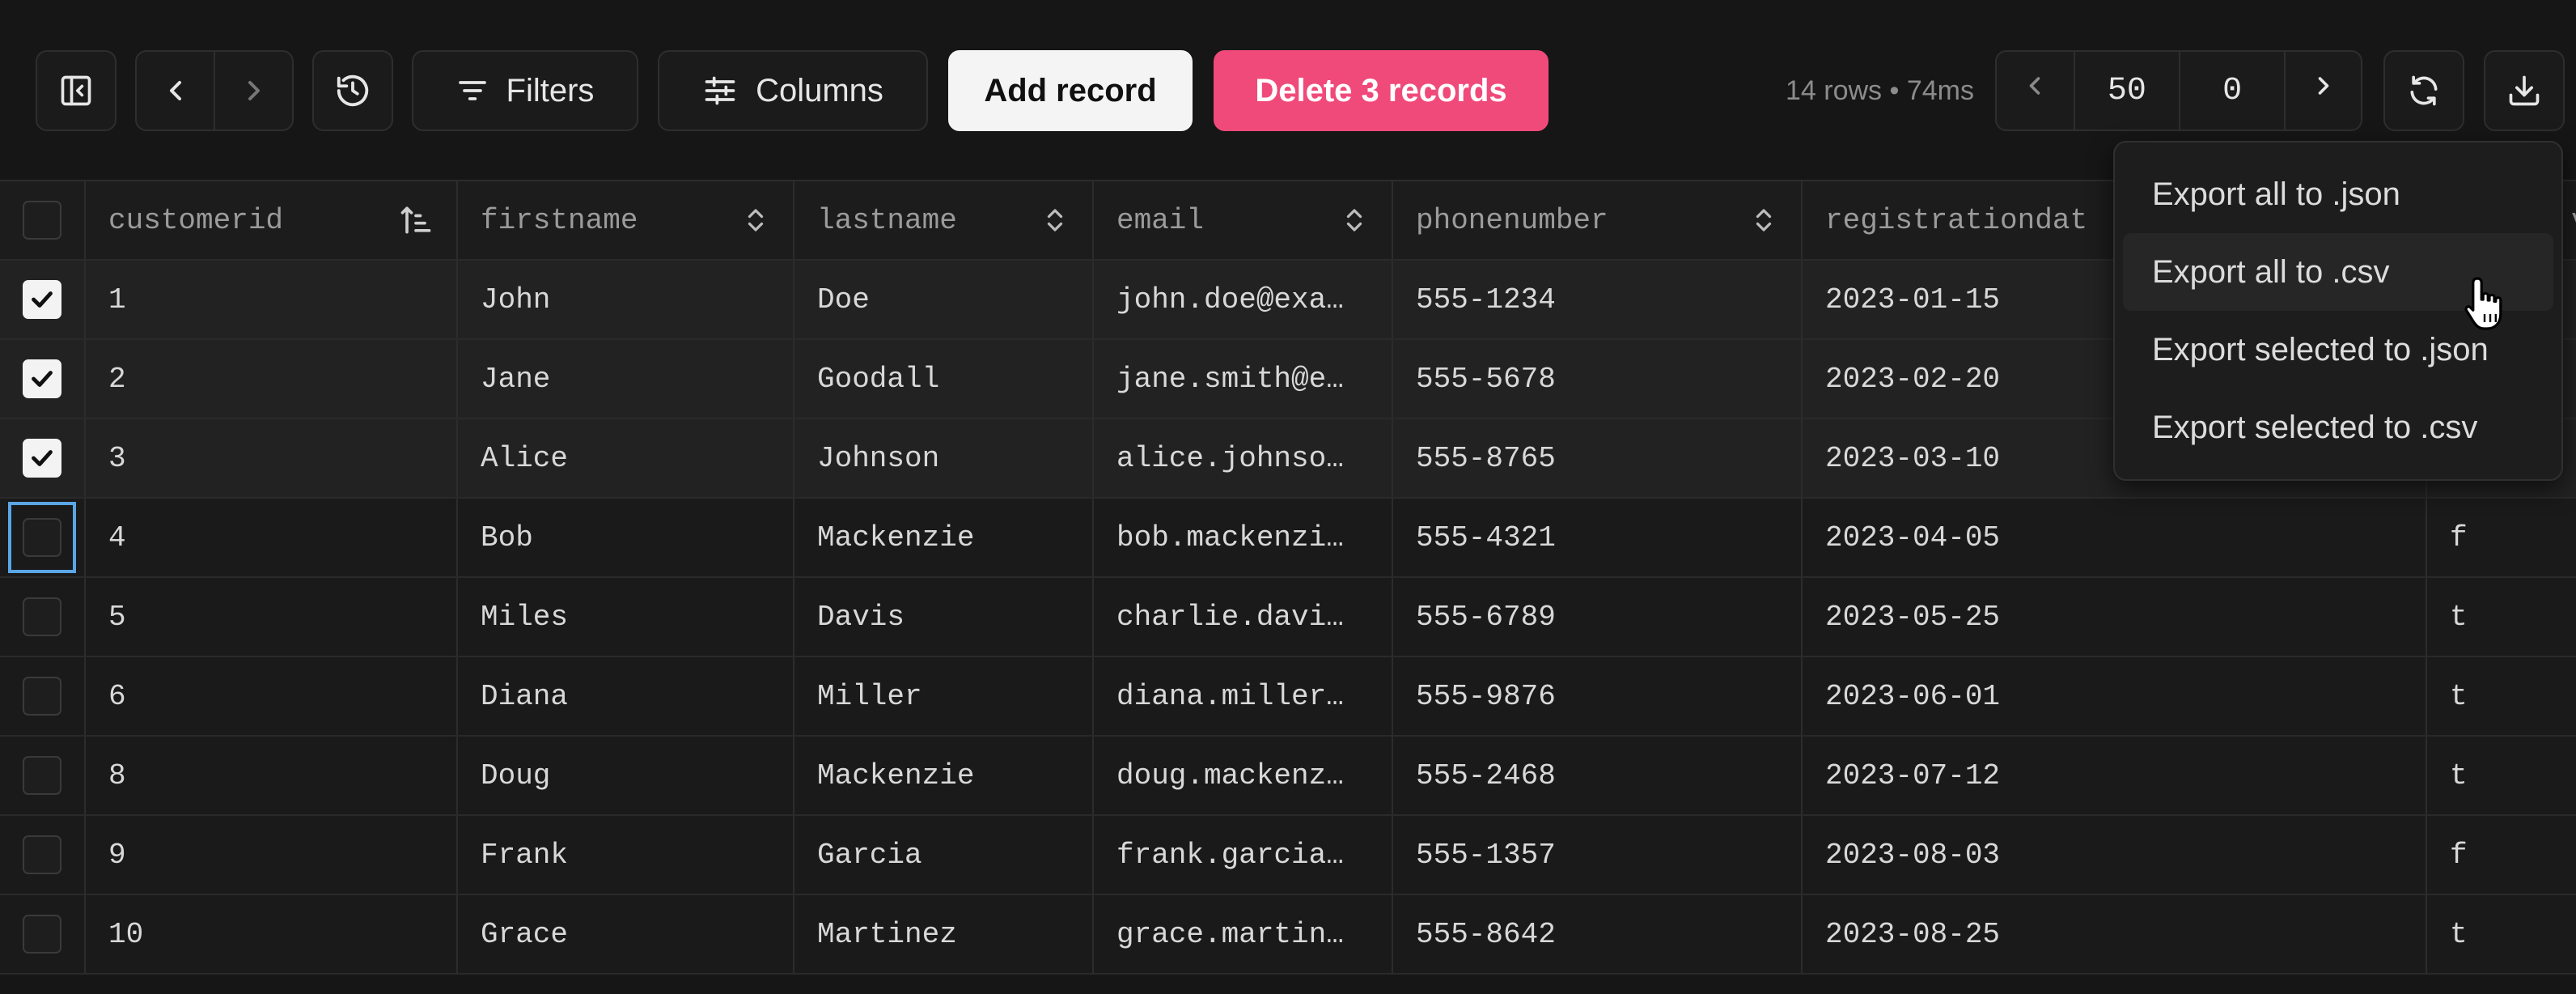 The image size is (2576, 994). I want to click on sidebar-toggle-button, so click(76, 91).